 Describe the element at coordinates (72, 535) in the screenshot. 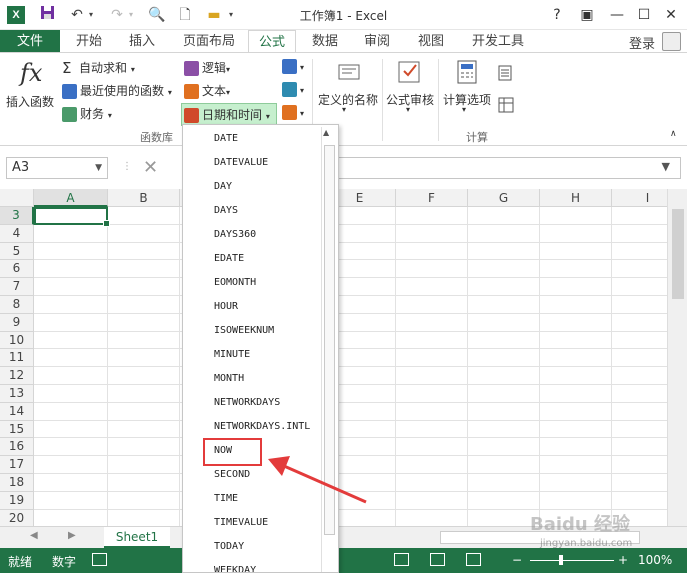

I see `next-sheet-icon: ▶` at that location.